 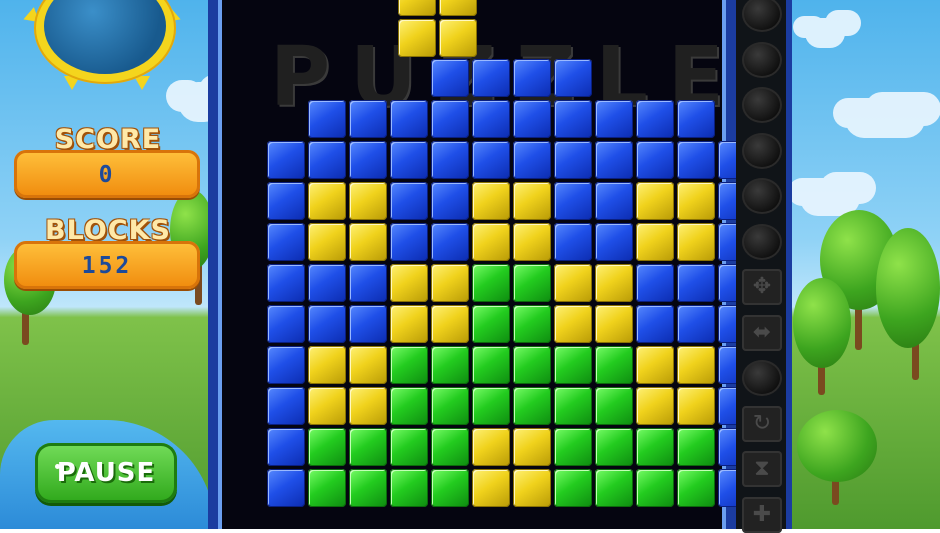 I want to click on powerup-swap: ⬌, so click(x=762, y=332).